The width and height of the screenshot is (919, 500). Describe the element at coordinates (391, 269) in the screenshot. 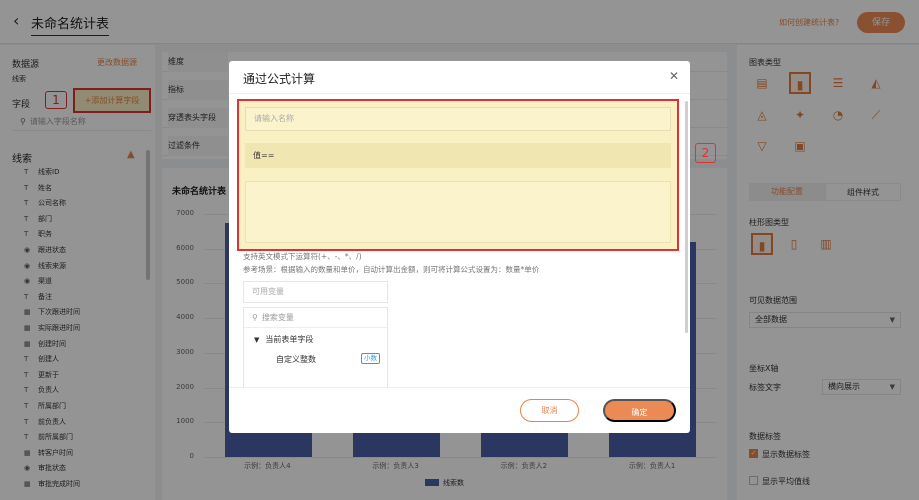

I see `scenario-help-text: 参考场景：根据输入的数量和单价，自动计算出金额，则可将计算公式设置为：数量*单价` at that location.